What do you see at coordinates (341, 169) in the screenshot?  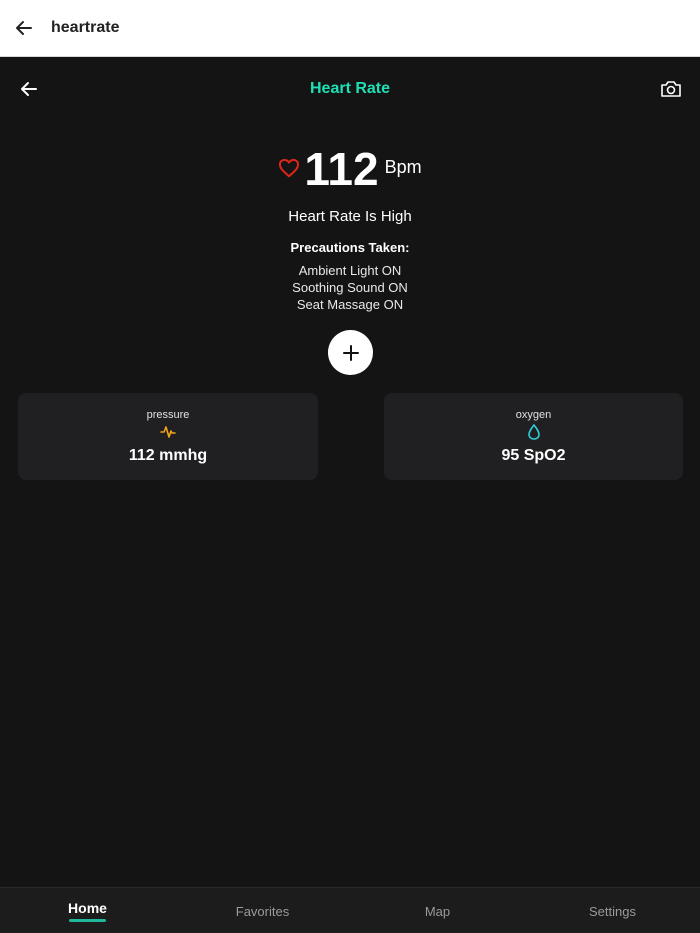 I see `heart-rate-value: 112` at bounding box center [341, 169].